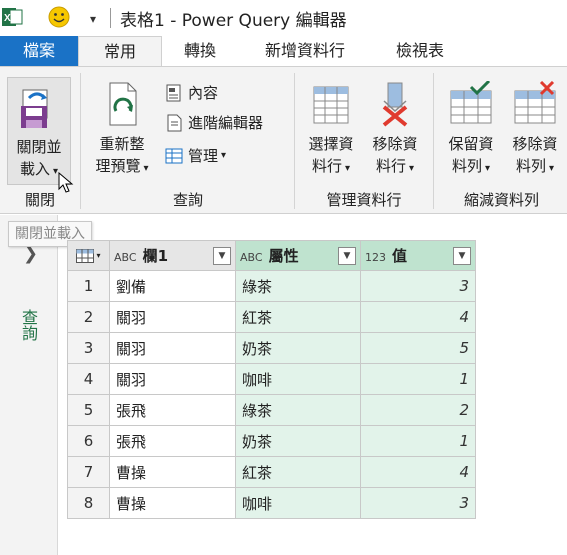  I want to click on table-row: 3 關羽 奶茶 5, so click(271, 348).